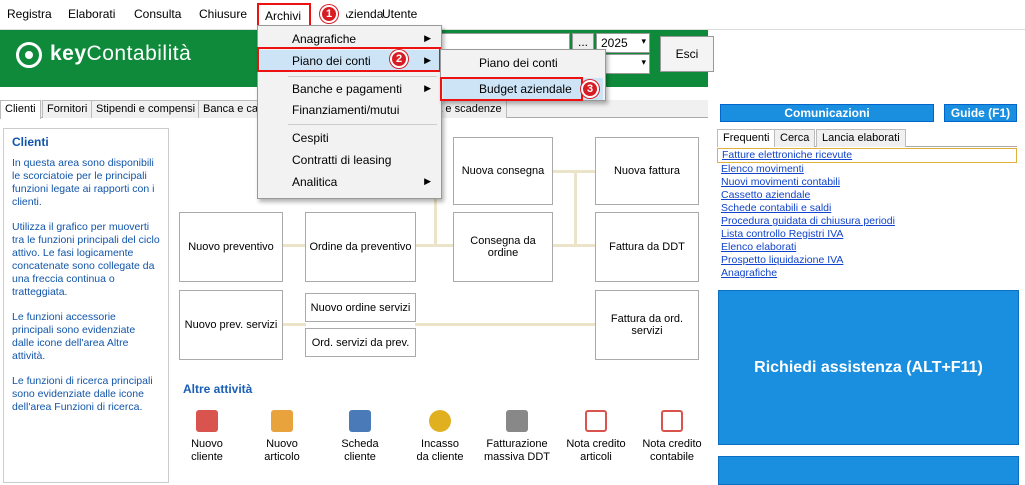 The height and width of the screenshot is (485, 1025). What do you see at coordinates (349, 182) in the screenshot?
I see `menu-item-analitica: Analitica ▶` at bounding box center [349, 182].